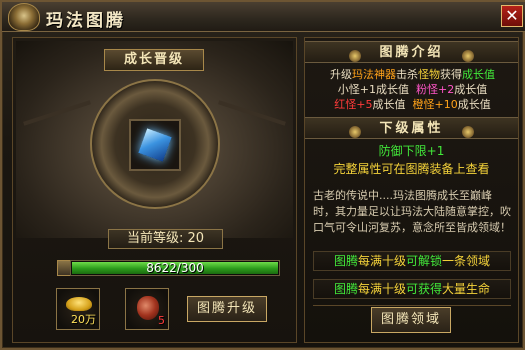  What do you see at coordinates (154, 60) in the screenshot?
I see `growth-level-header: 成长晋级` at bounding box center [154, 60].